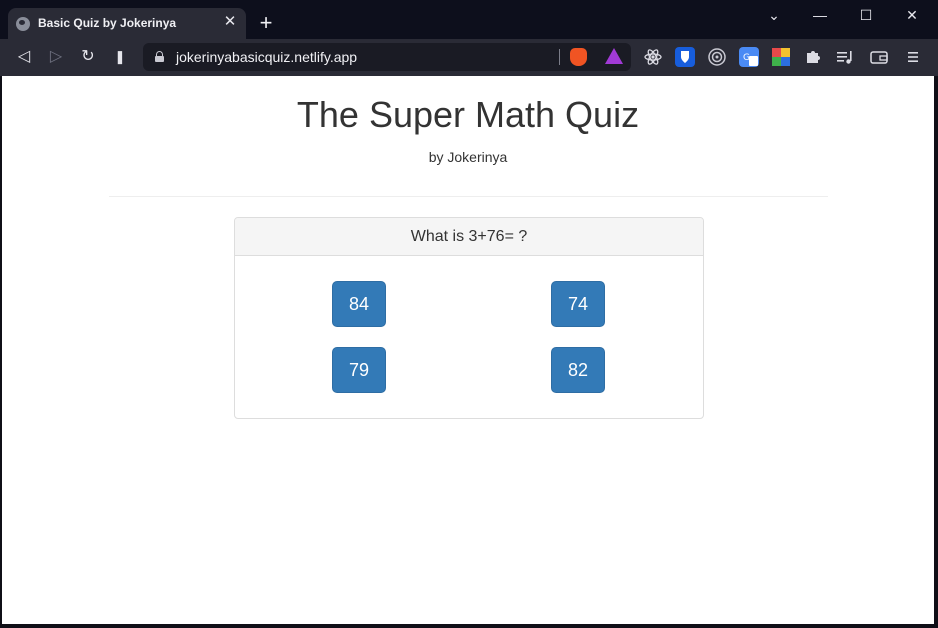 Image resolution: width=938 pixels, height=628 pixels. What do you see at coordinates (107, 23) in the screenshot?
I see `tab-title: Basic Quiz by Jokerinya` at bounding box center [107, 23].